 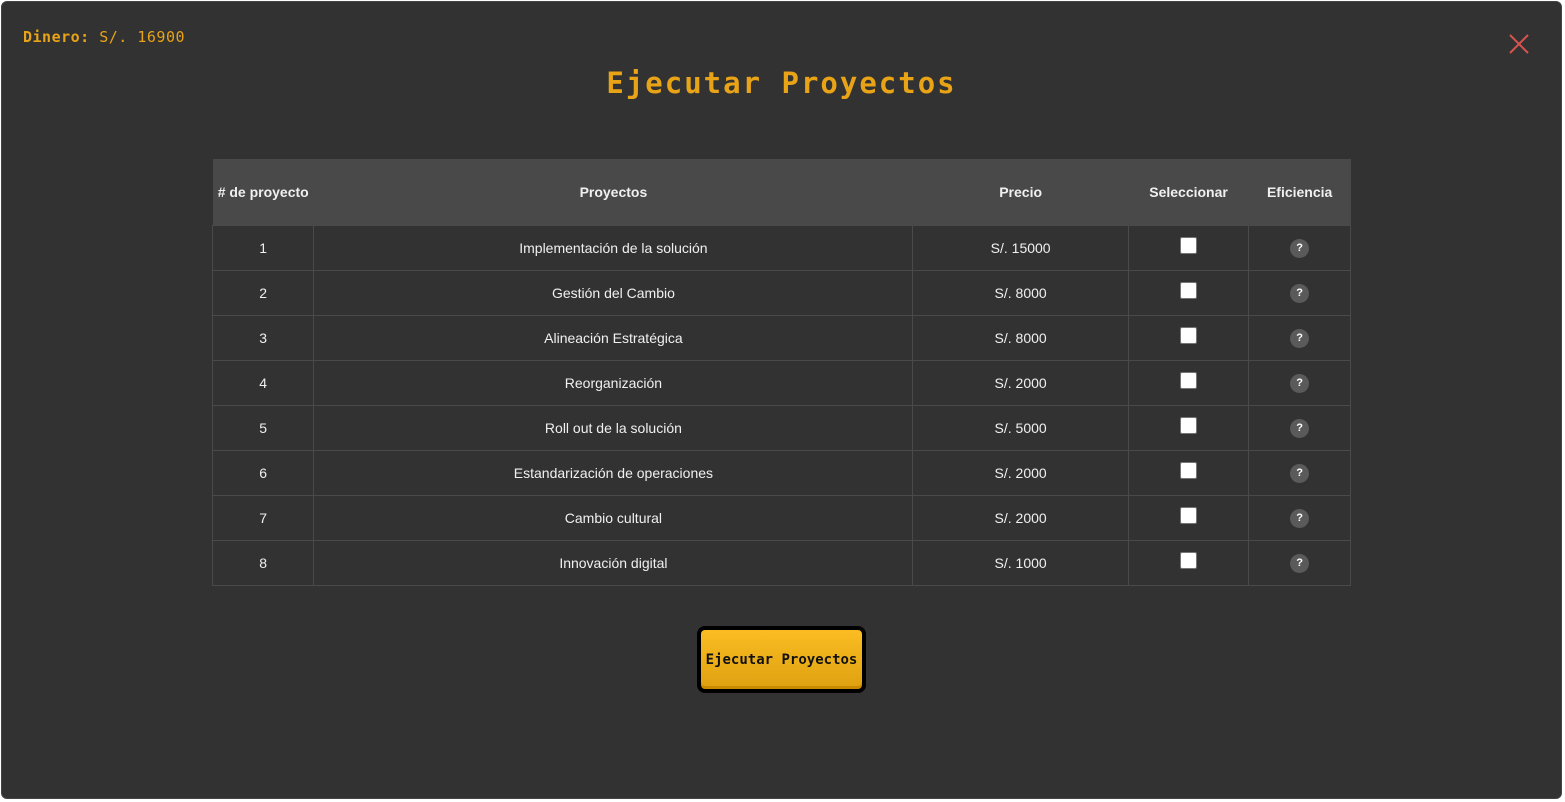 What do you see at coordinates (613, 473) in the screenshot?
I see `project-name: Estandarización de operaciones` at bounding box center [613, 473].